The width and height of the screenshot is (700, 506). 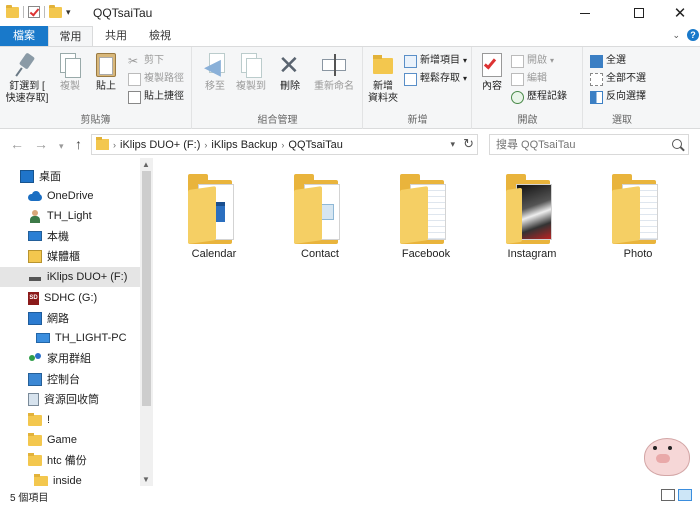 I want to click on customize-toolbar-arrow-icon: ▾, so click(x=68, y=12).